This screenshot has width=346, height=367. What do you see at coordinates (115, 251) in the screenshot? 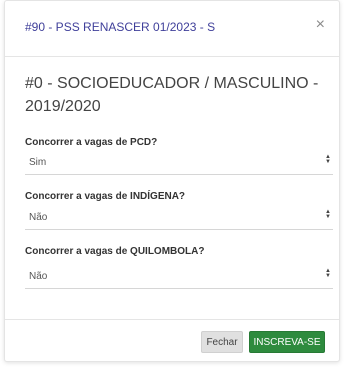
I see `quilombola-label: Concorrer a vagas de QUILOMBOLA?` at bounding box center [115, 251].